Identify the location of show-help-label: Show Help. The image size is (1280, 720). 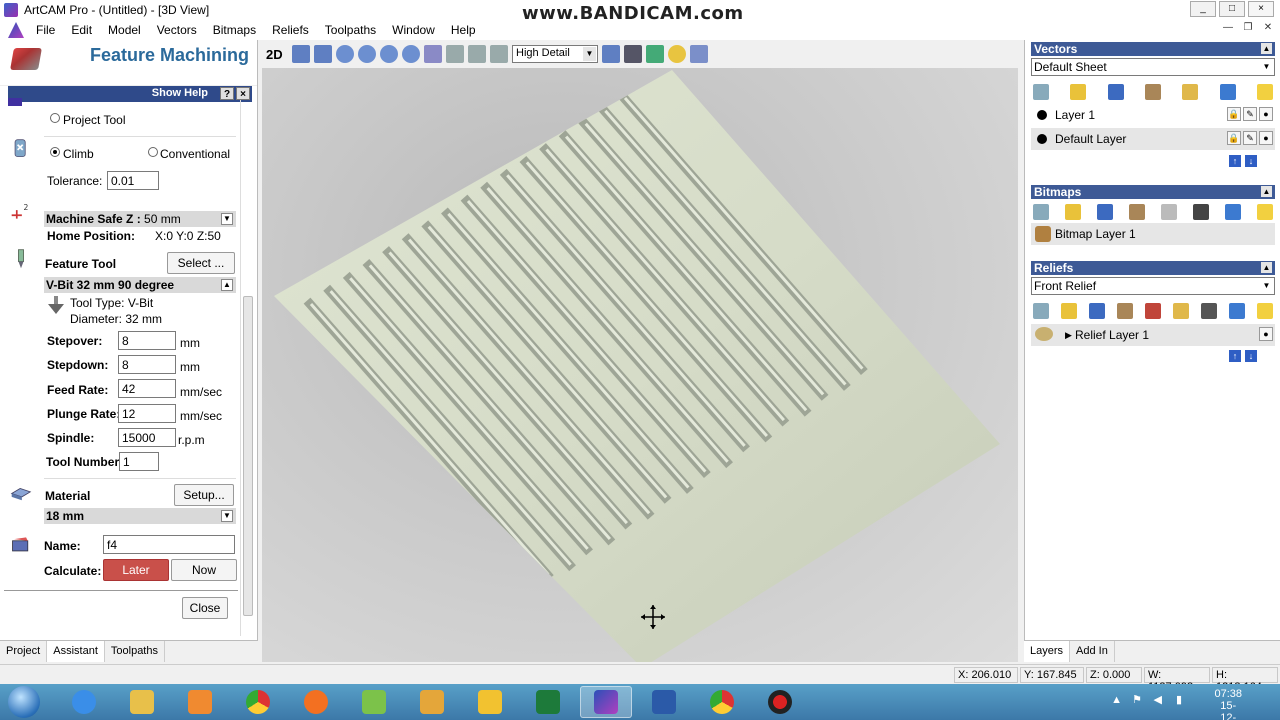
(180, 93).